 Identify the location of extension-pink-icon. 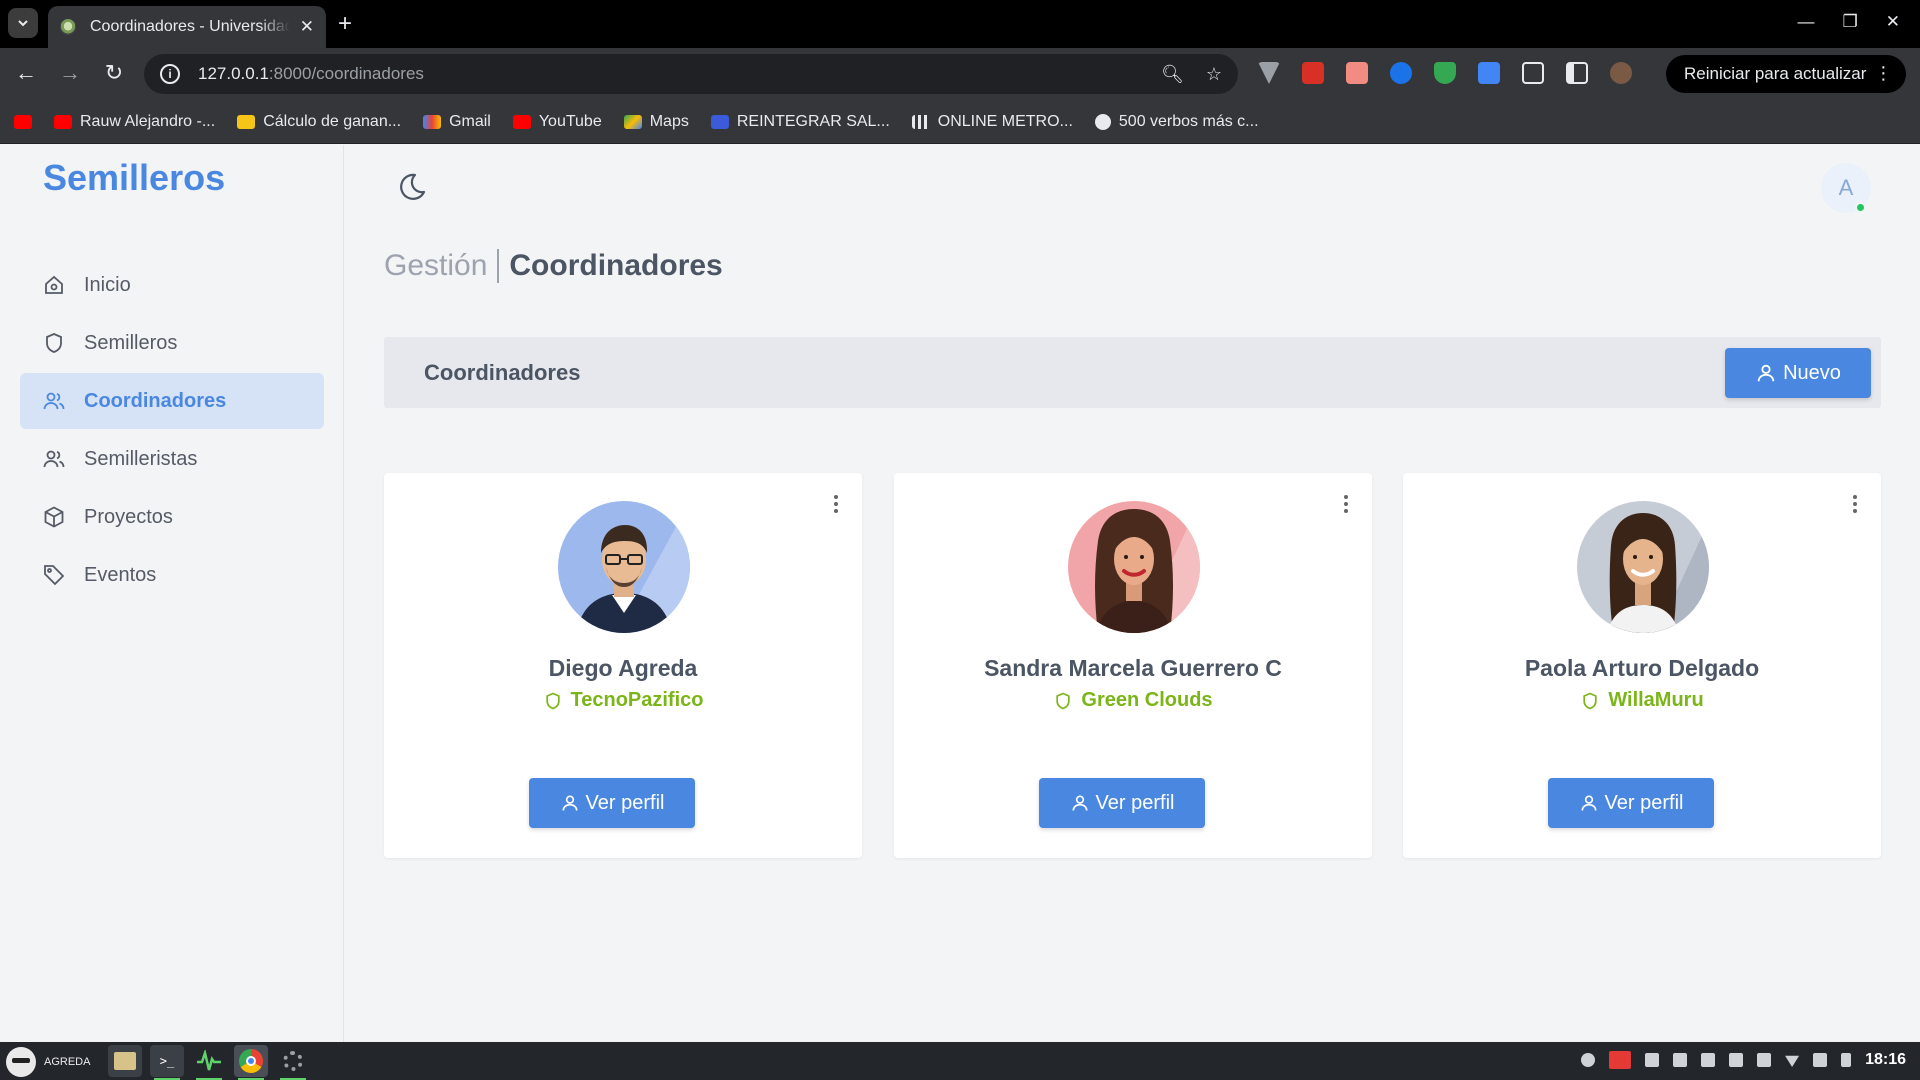
(1357, 73).